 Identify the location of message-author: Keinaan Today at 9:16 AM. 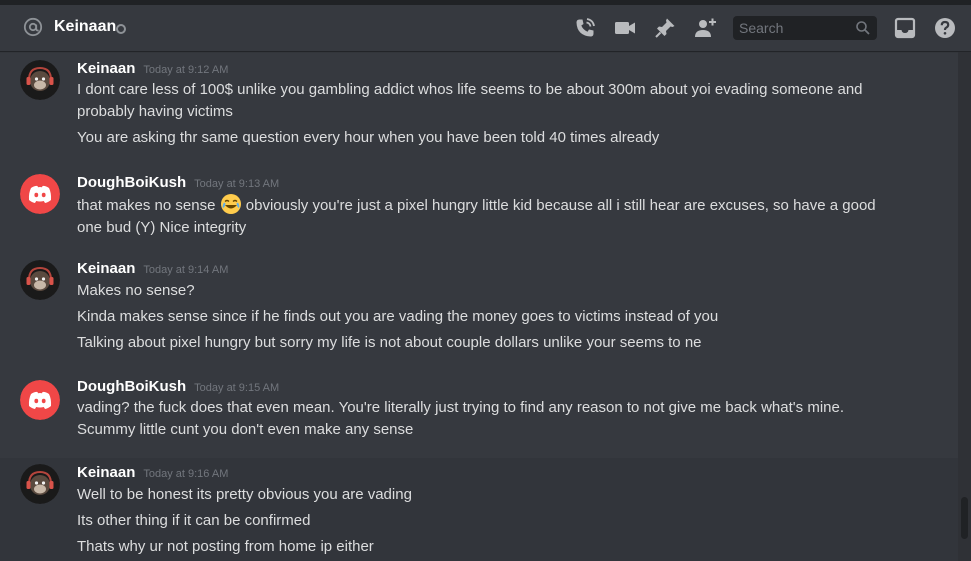
(152, 472).